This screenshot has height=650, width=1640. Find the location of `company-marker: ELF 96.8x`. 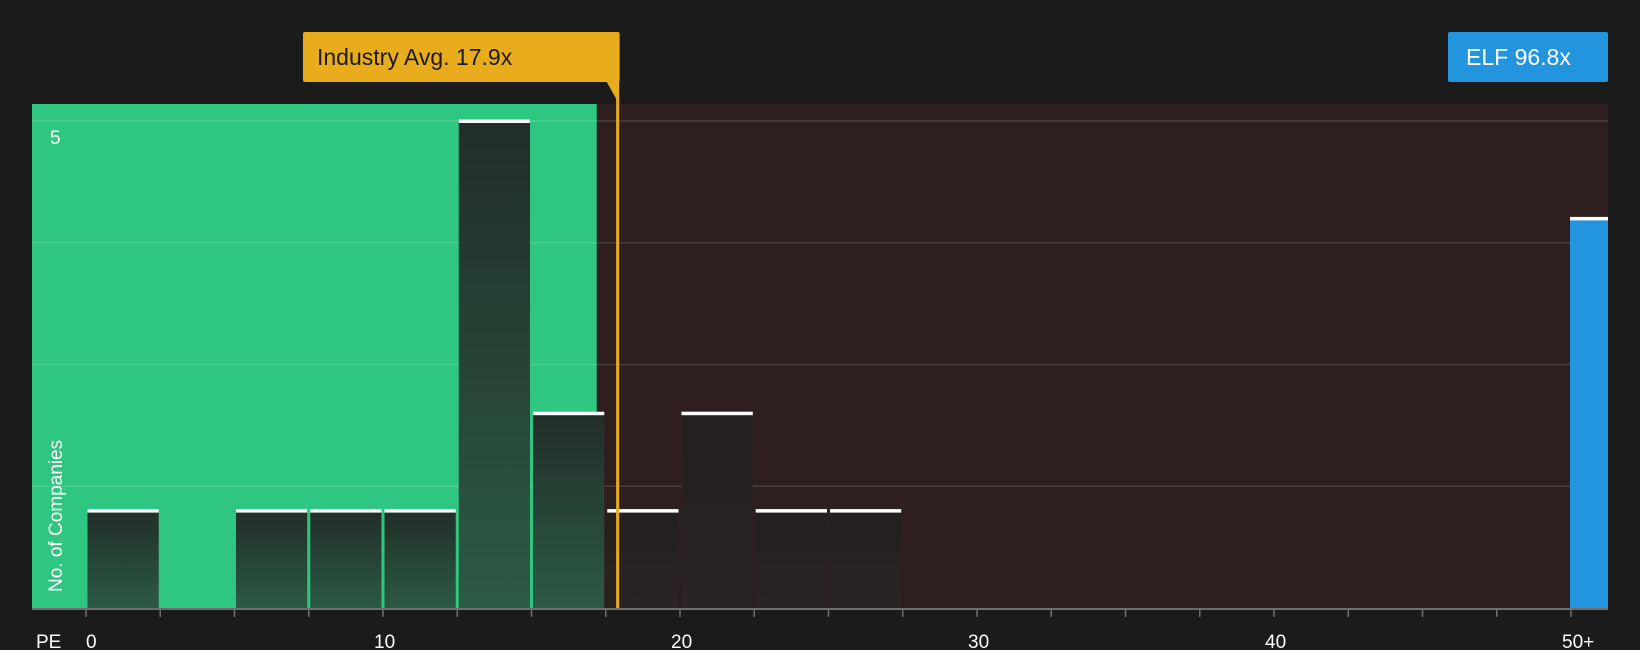

company-marker: ELF 96.8x is located at coordinates (1528, 57).